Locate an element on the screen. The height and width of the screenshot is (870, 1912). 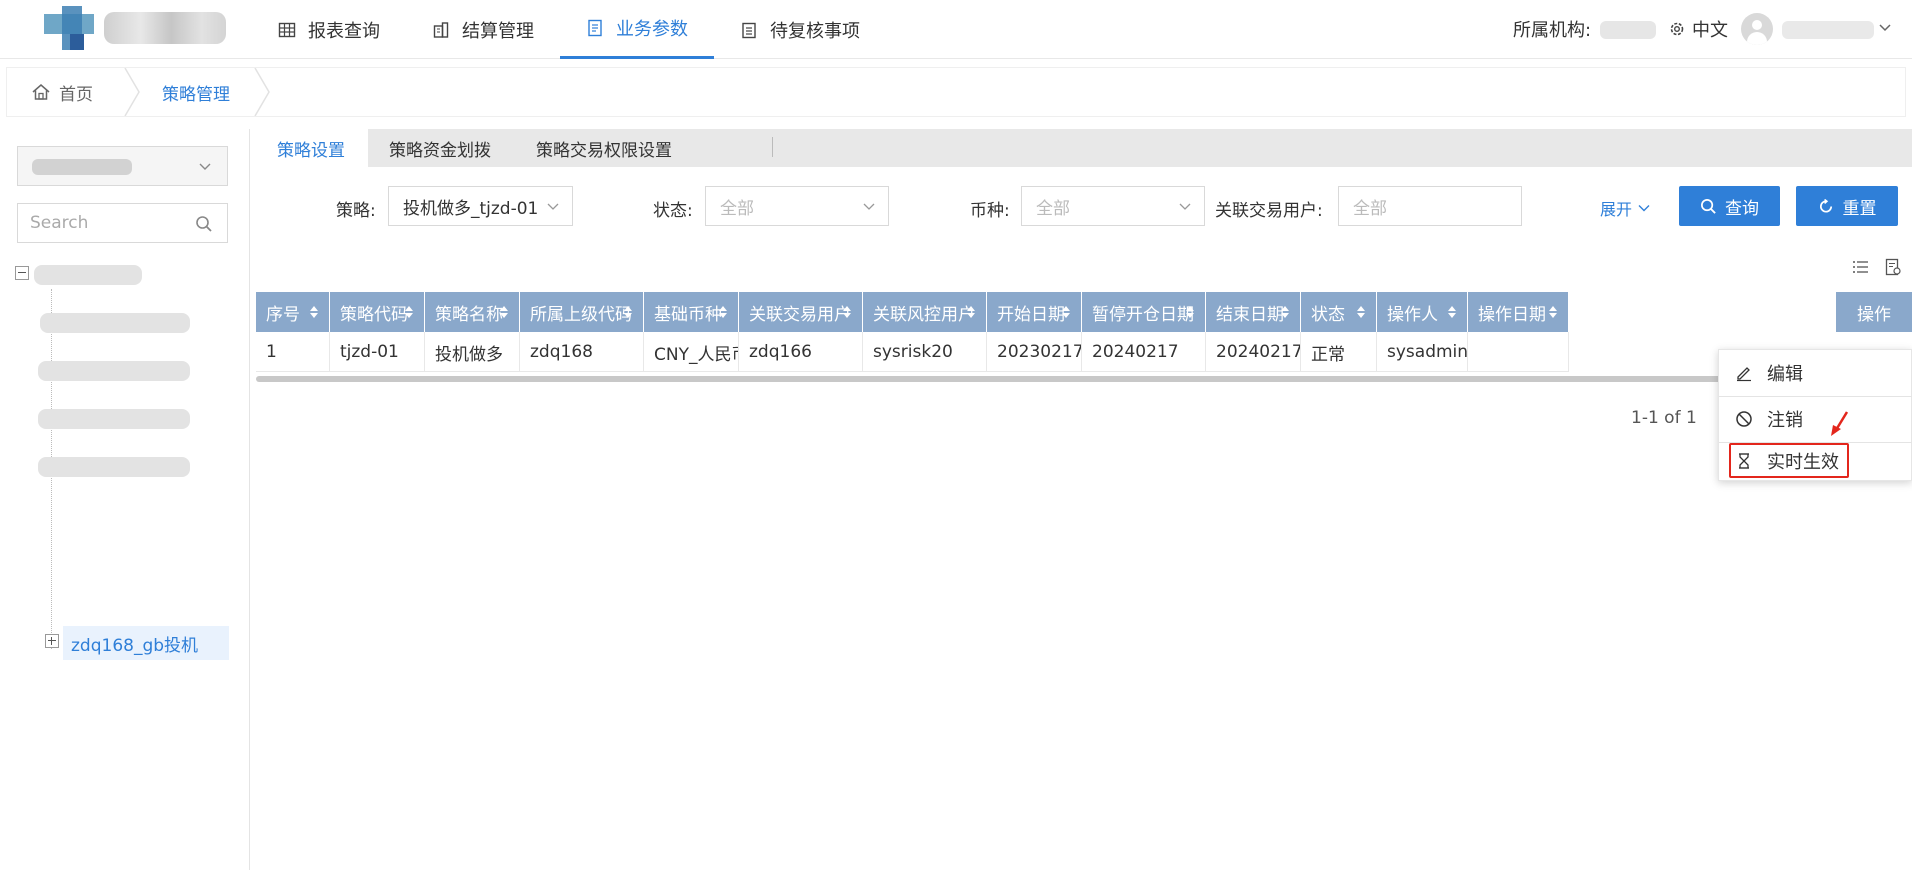
column-header-label: 结束日期 is located at coordinates (1250, 314).